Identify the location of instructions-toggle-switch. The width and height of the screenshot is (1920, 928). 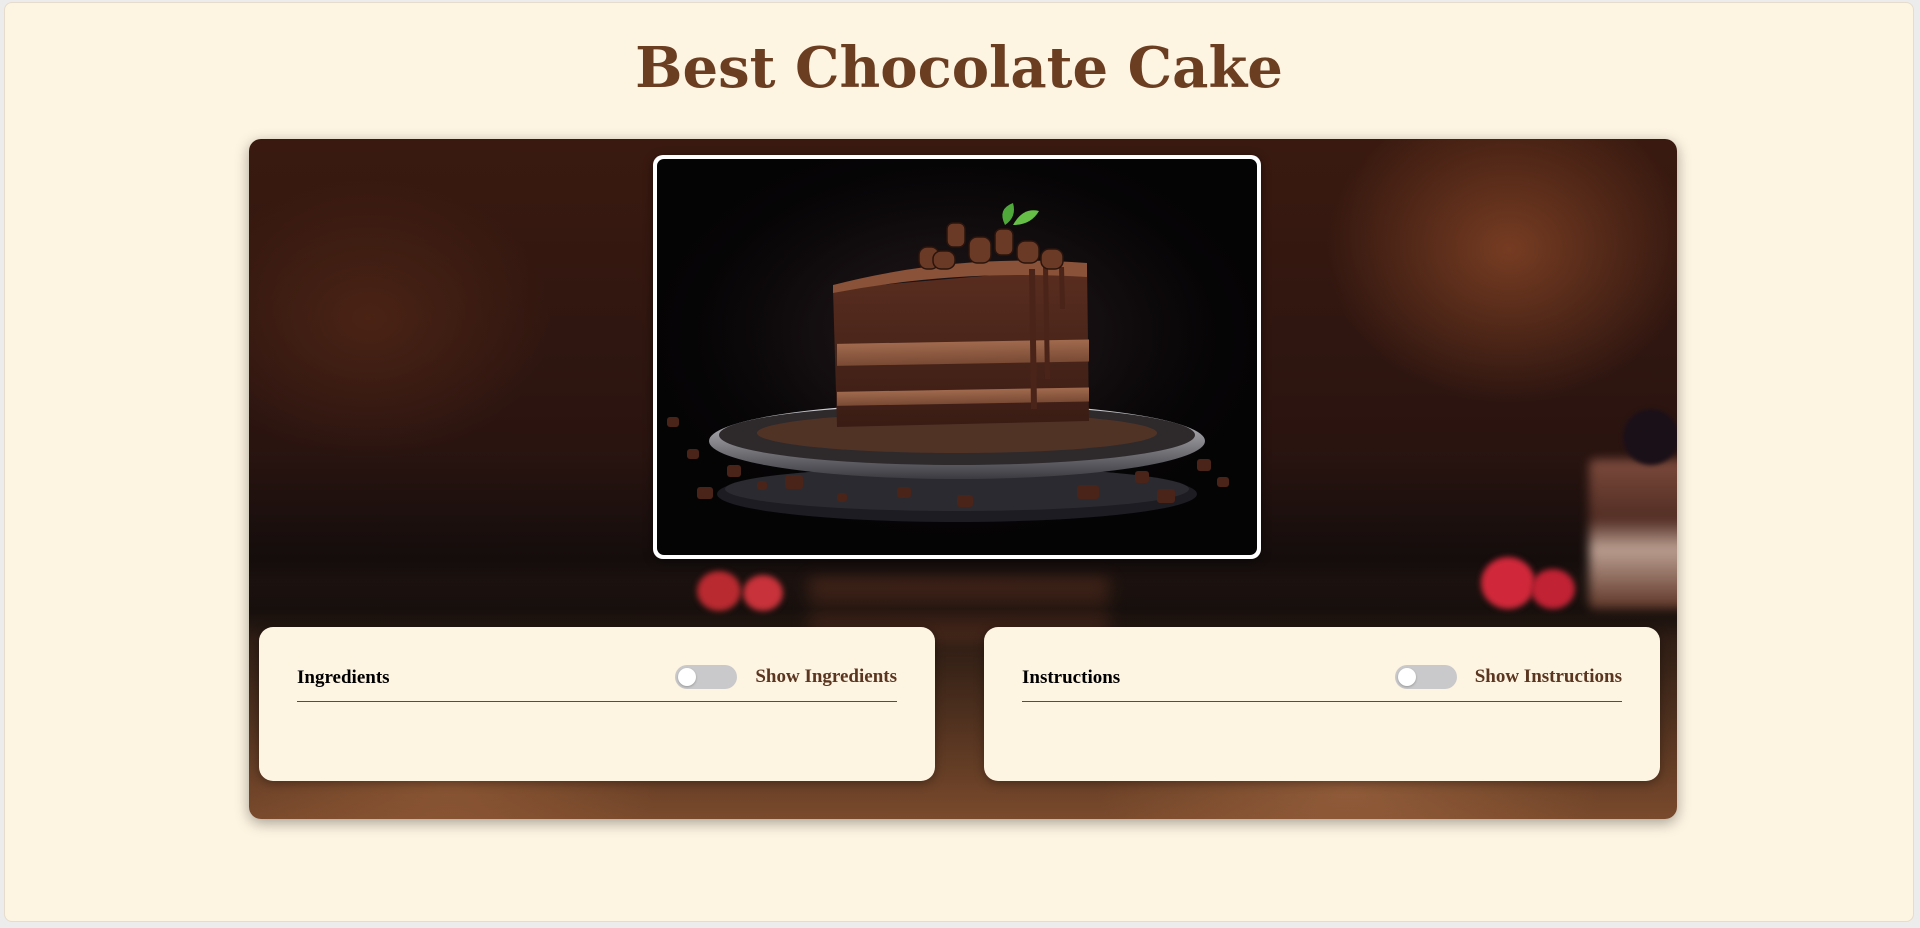
(1425, 677).